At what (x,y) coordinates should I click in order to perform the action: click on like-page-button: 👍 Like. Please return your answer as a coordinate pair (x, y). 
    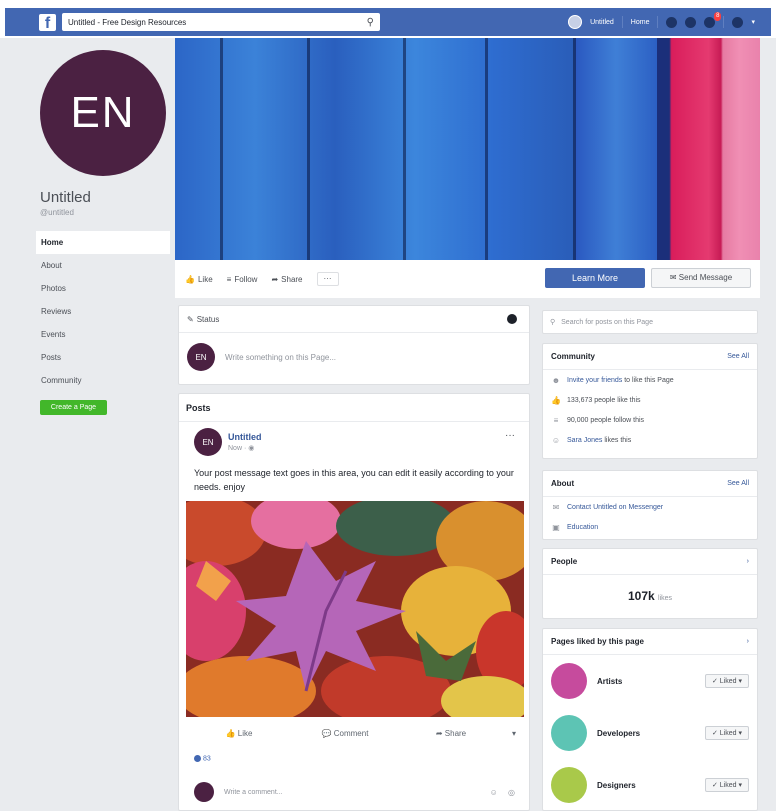
    Looking at the image, I should click on (199, 279).